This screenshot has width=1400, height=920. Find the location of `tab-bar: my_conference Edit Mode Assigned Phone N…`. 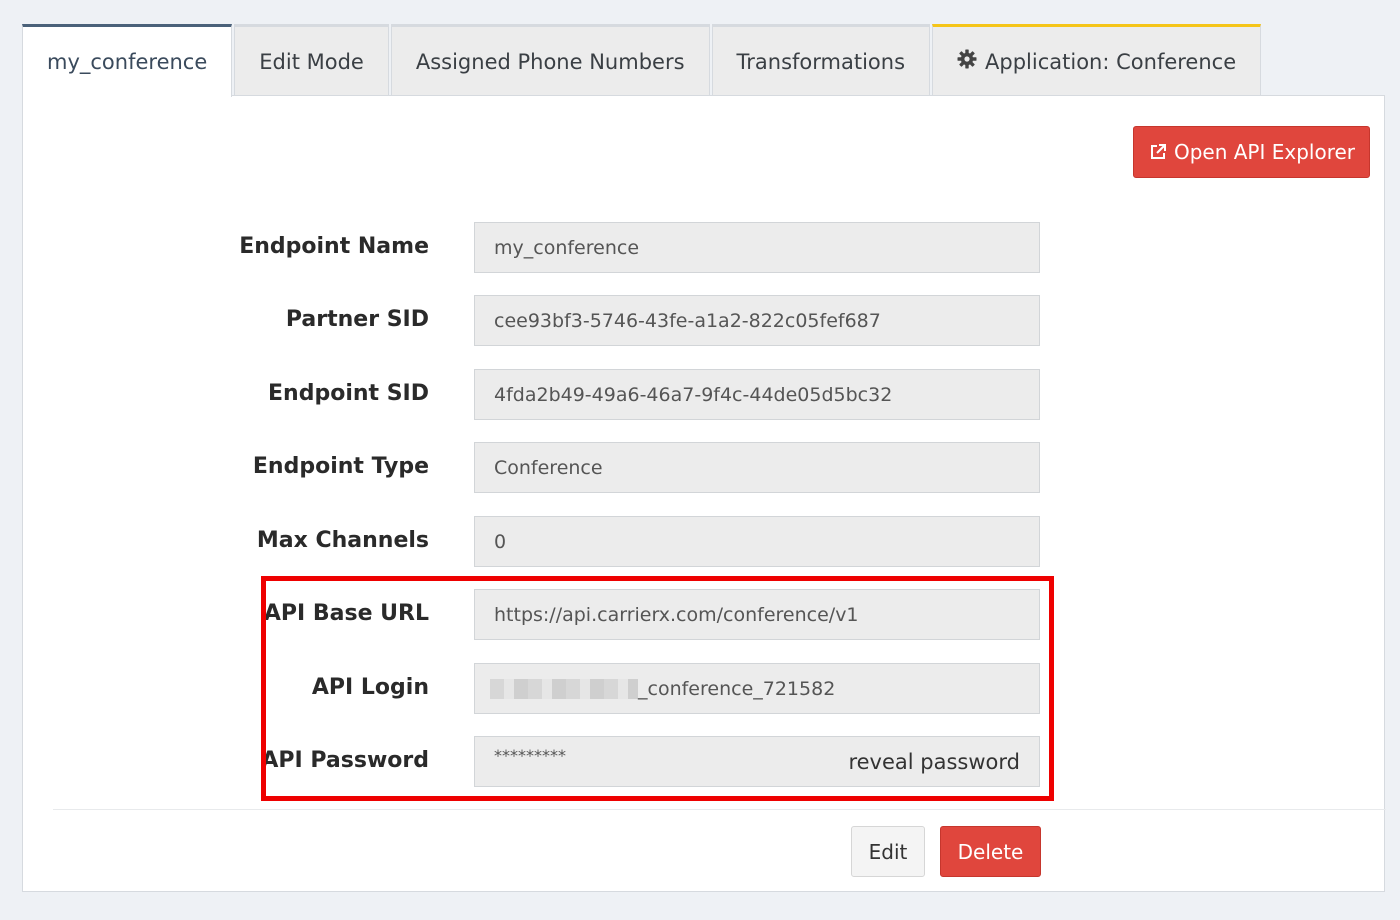

tab-bar: my_conference Edit Mode Assigned Phone N… is located at coordinates (642, 60).